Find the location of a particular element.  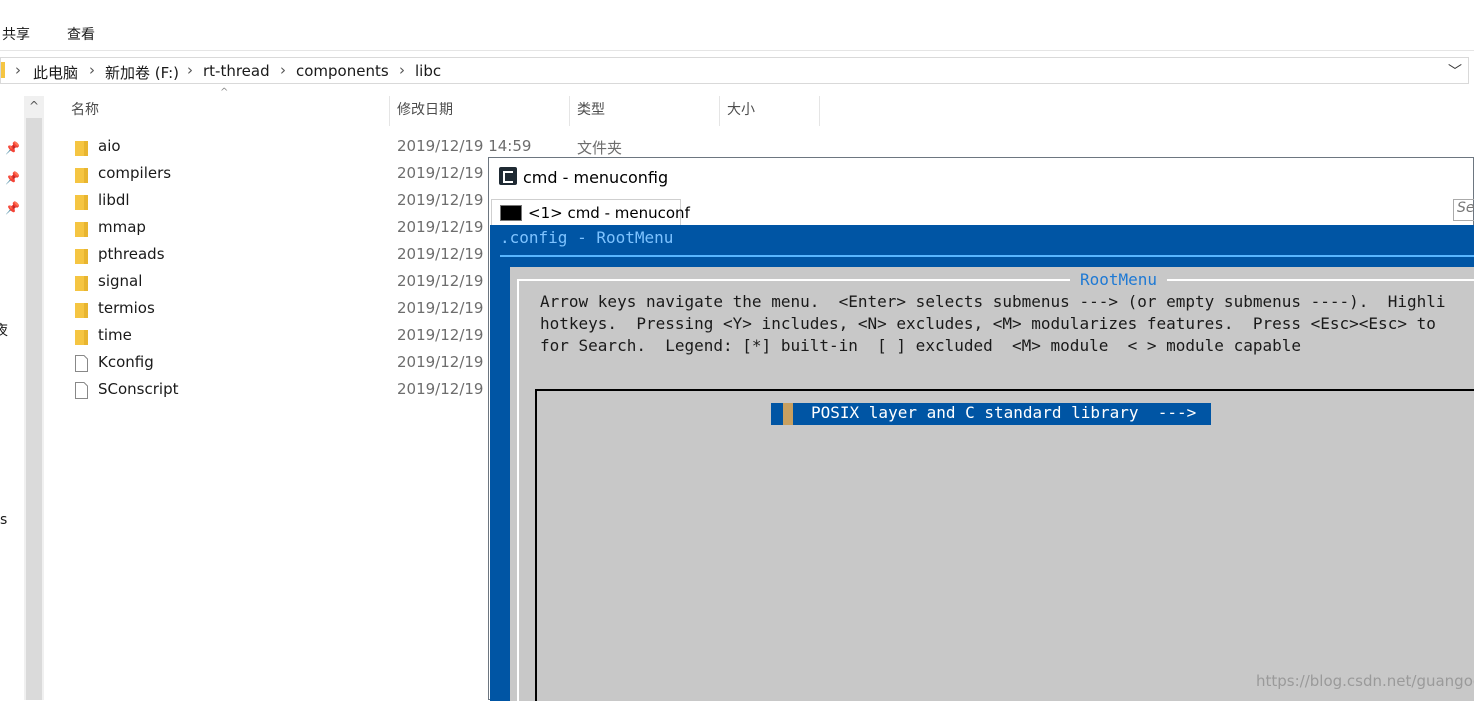

ribbon-tab-share: 共享 is located at coordinates (16, 34).